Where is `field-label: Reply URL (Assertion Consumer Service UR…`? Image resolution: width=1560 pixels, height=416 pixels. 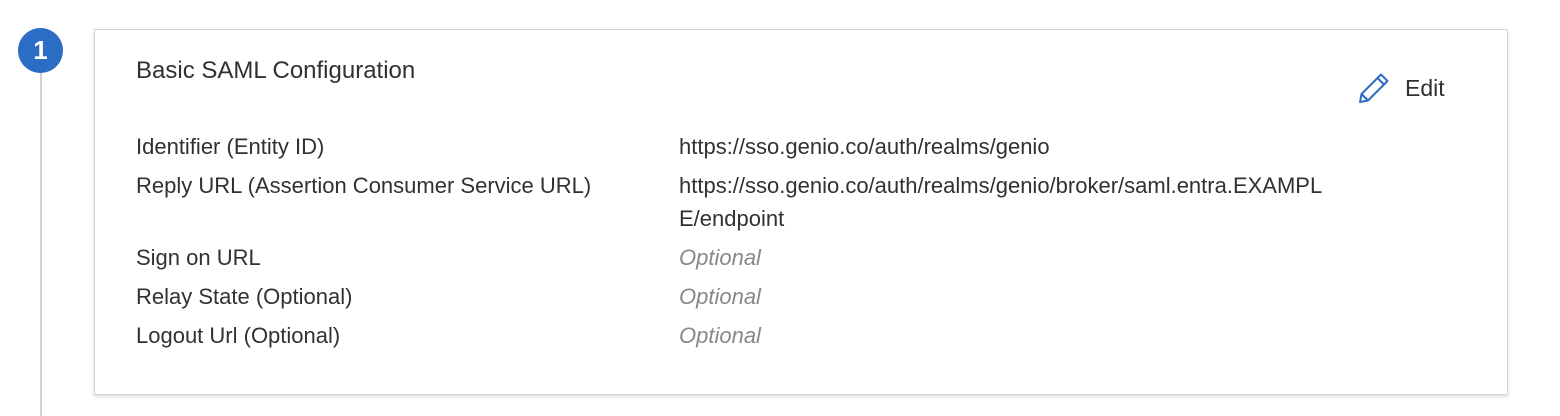
field-label: Reply URL (Assertion Consumer Service UR… is located at coordinates (364, 185).